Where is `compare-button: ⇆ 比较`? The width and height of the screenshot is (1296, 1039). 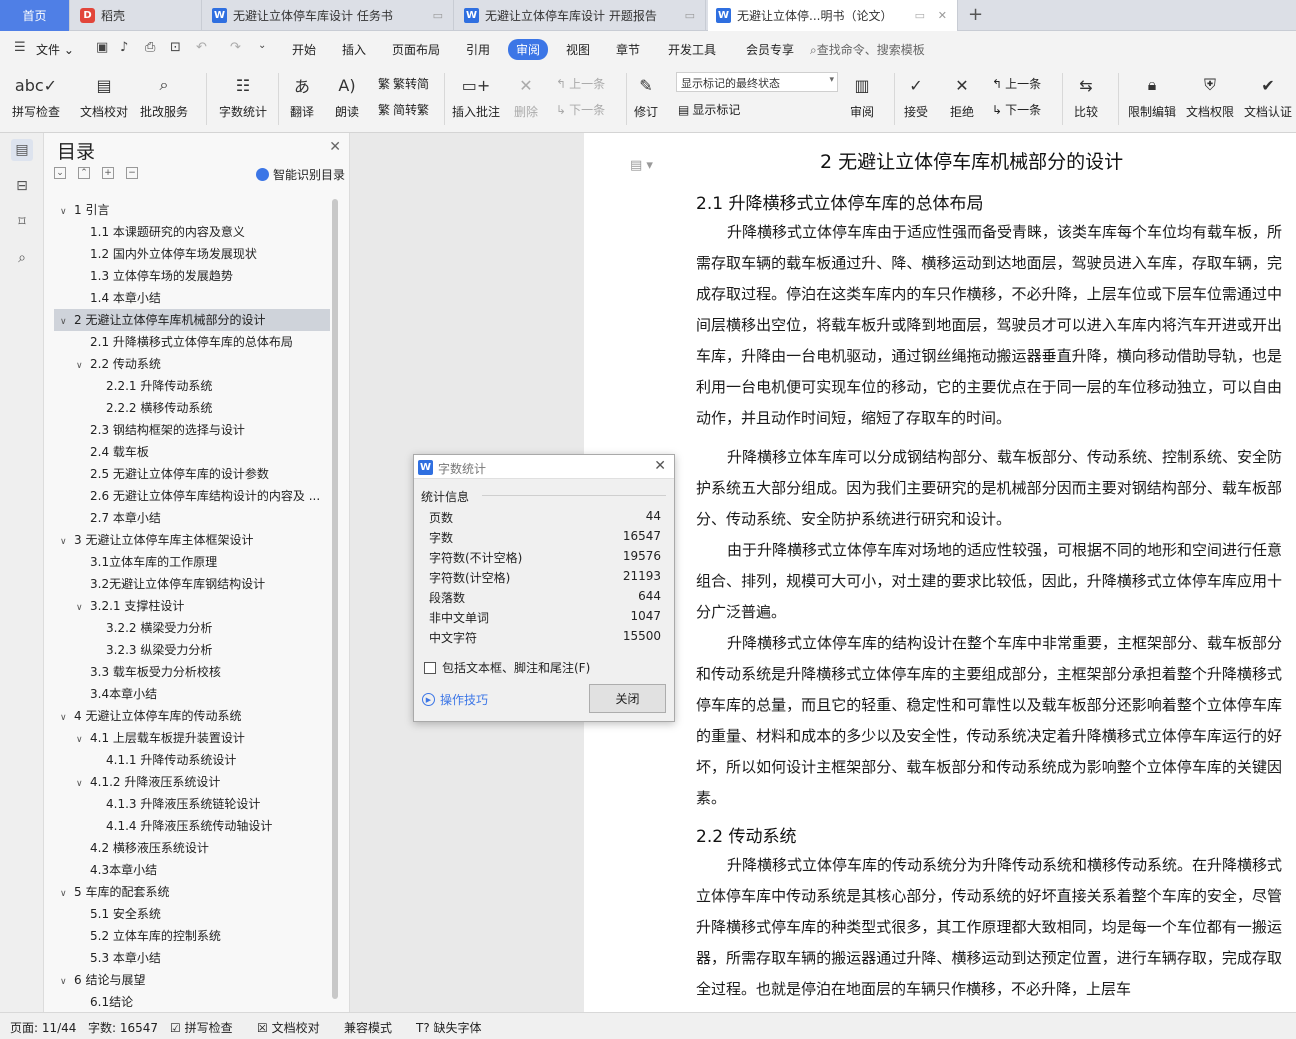 compare-button: ⇆ 比较 is located at coordinates (1086, 95).